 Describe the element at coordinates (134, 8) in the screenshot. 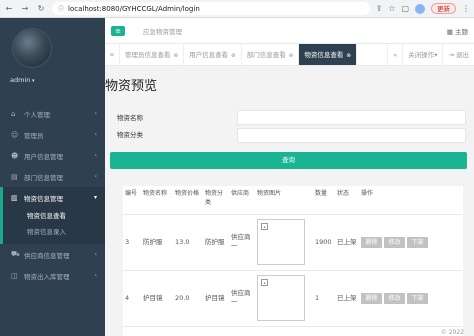

I see `url-text: localhost:8080/GYHCCGL/Admin/login` at that location.